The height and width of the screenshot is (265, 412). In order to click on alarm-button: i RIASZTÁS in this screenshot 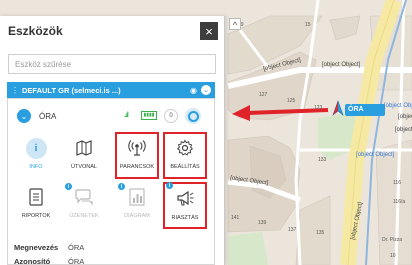, I will do `click(185, 205)`.